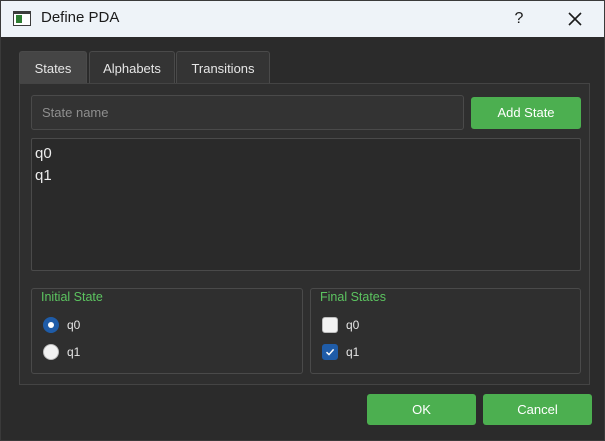 This screenshot has width=605, height=441. Describe the element at coordinates (306, 176) in the screenshot. I see `list-item: q1` at that location.